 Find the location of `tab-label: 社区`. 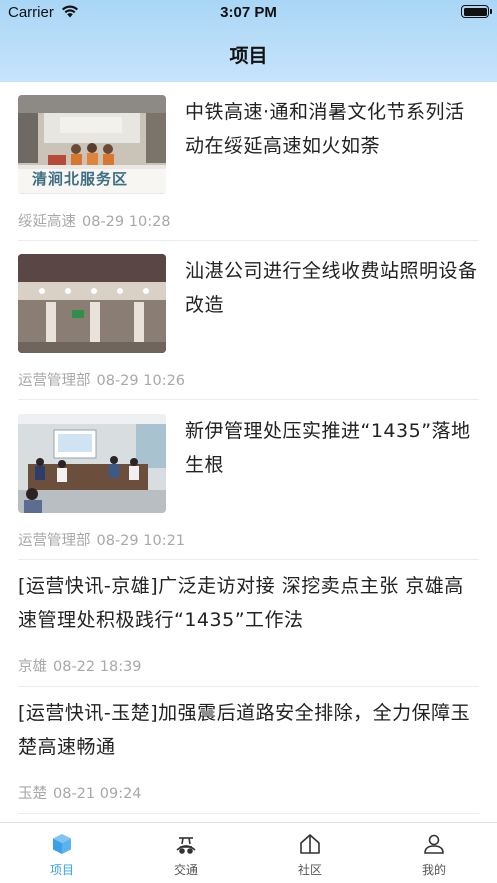

tab-label: 社区 is located at coordinates (309, 870).